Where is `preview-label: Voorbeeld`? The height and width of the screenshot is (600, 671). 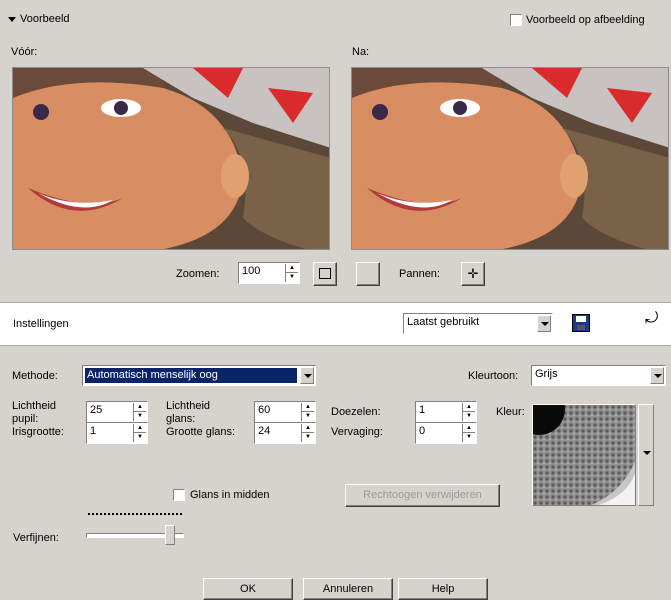 preview-label: Voorbeeld is located at coordinates (45, 19).